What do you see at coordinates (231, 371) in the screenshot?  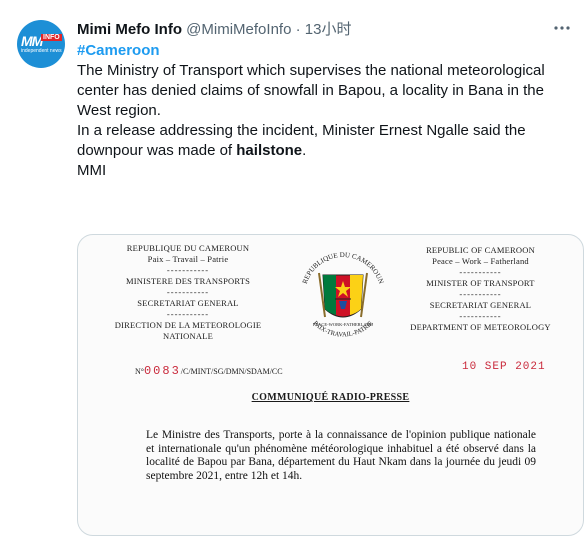 I see `ref-suffix: /C/MINT/SG/DMN/SDAM/CC` at bounding box center [231, 371].